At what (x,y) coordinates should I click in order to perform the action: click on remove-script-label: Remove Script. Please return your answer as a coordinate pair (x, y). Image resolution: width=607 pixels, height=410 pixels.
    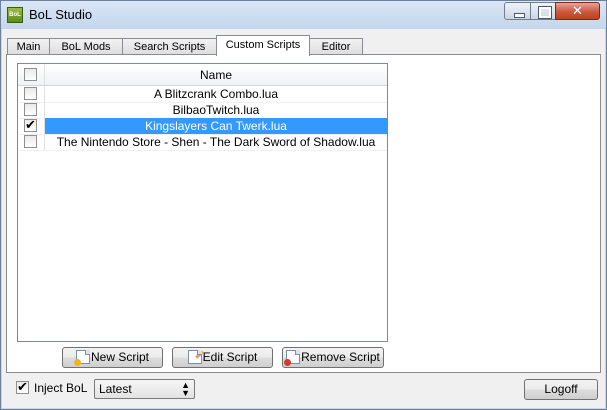
    Looking at the image, I should click on (340, 357).